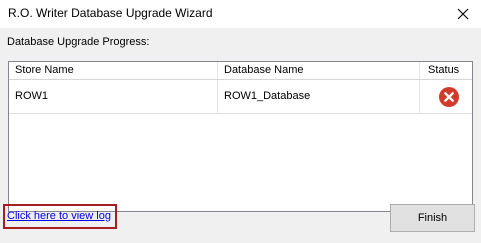  Describe the element at coordinates (113, 96) in the screenshot. I see `store-name-cell: ROW1` at that location.